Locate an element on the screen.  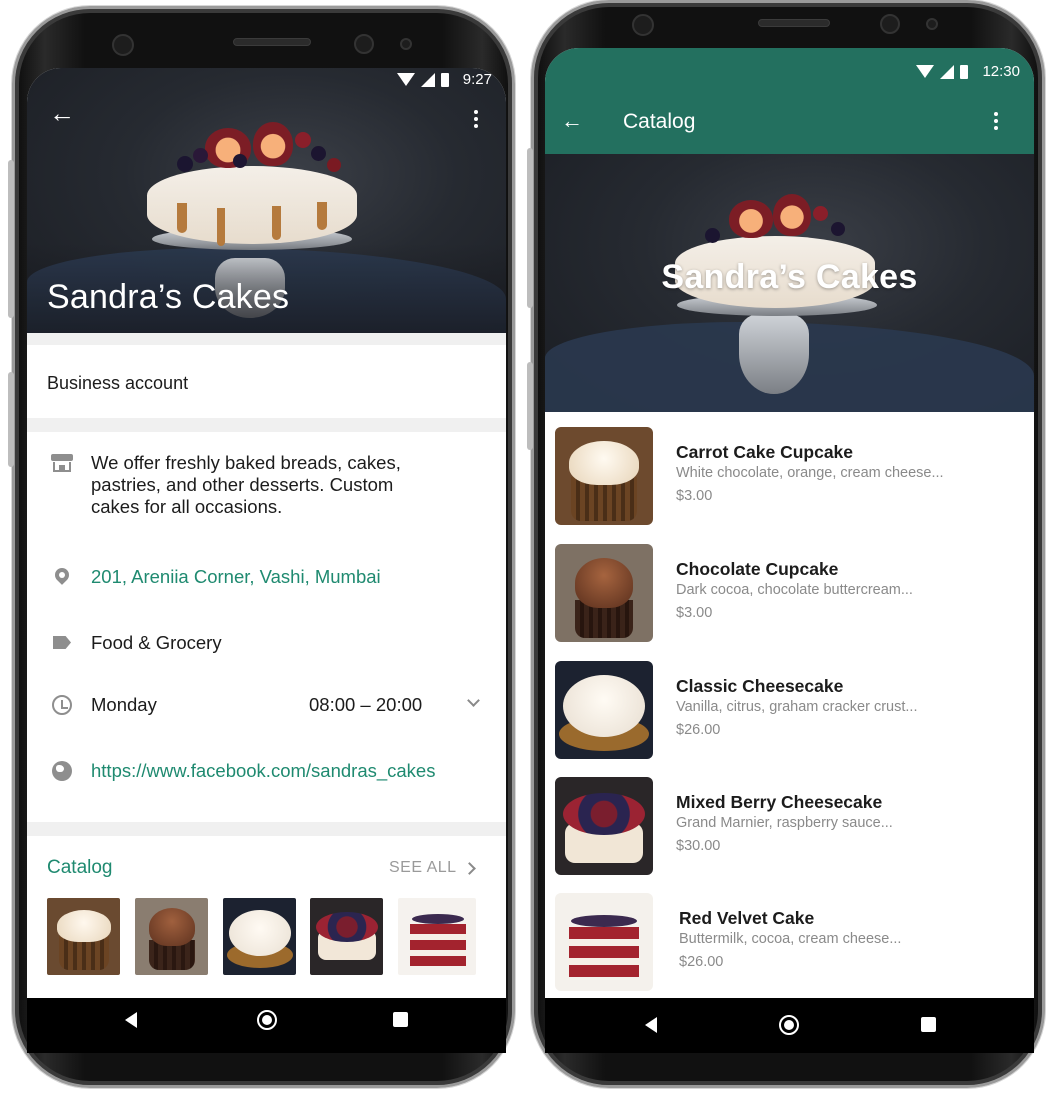
catalog-thumbnail-red-velvet is located at coordinates (437, 936).